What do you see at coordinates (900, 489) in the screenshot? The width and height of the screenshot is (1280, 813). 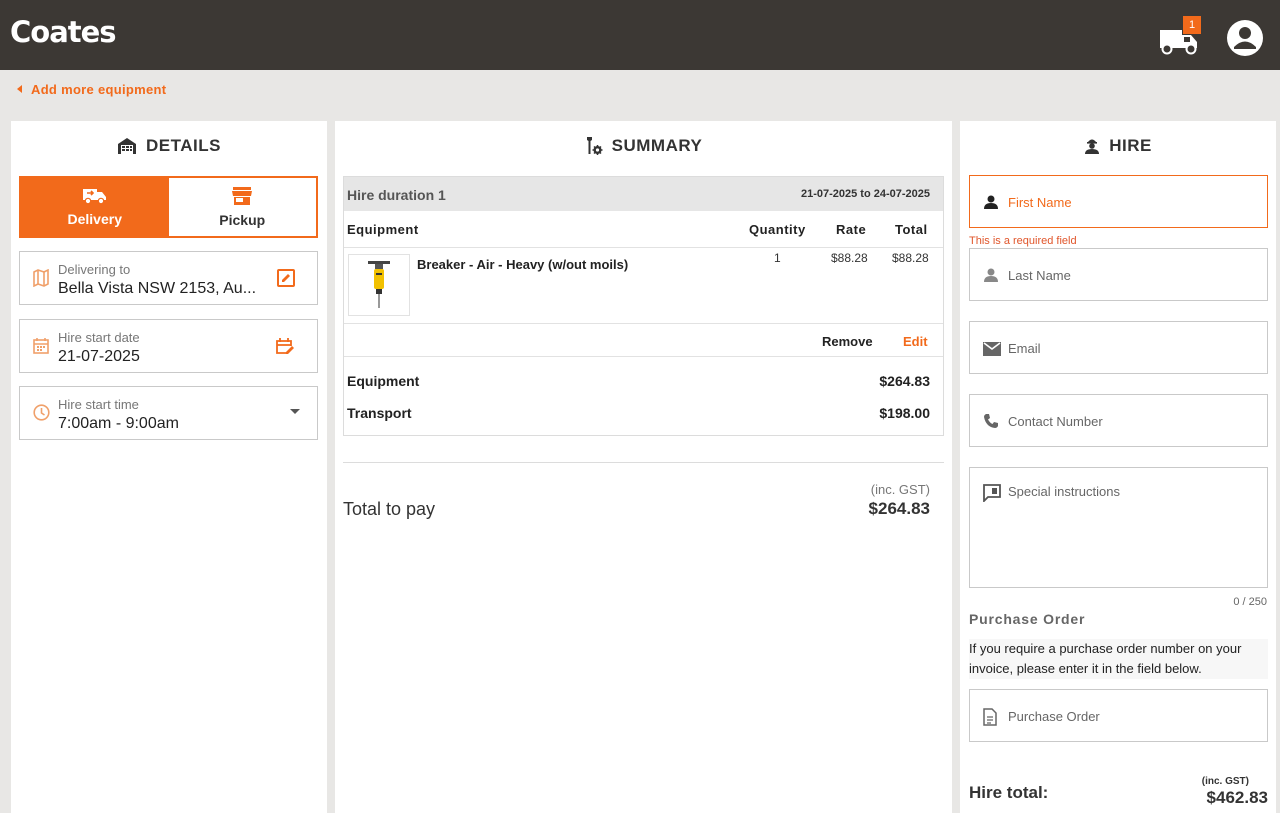 I see `total-gst-note: (inc. GST)` at bounding box center [900, 489].